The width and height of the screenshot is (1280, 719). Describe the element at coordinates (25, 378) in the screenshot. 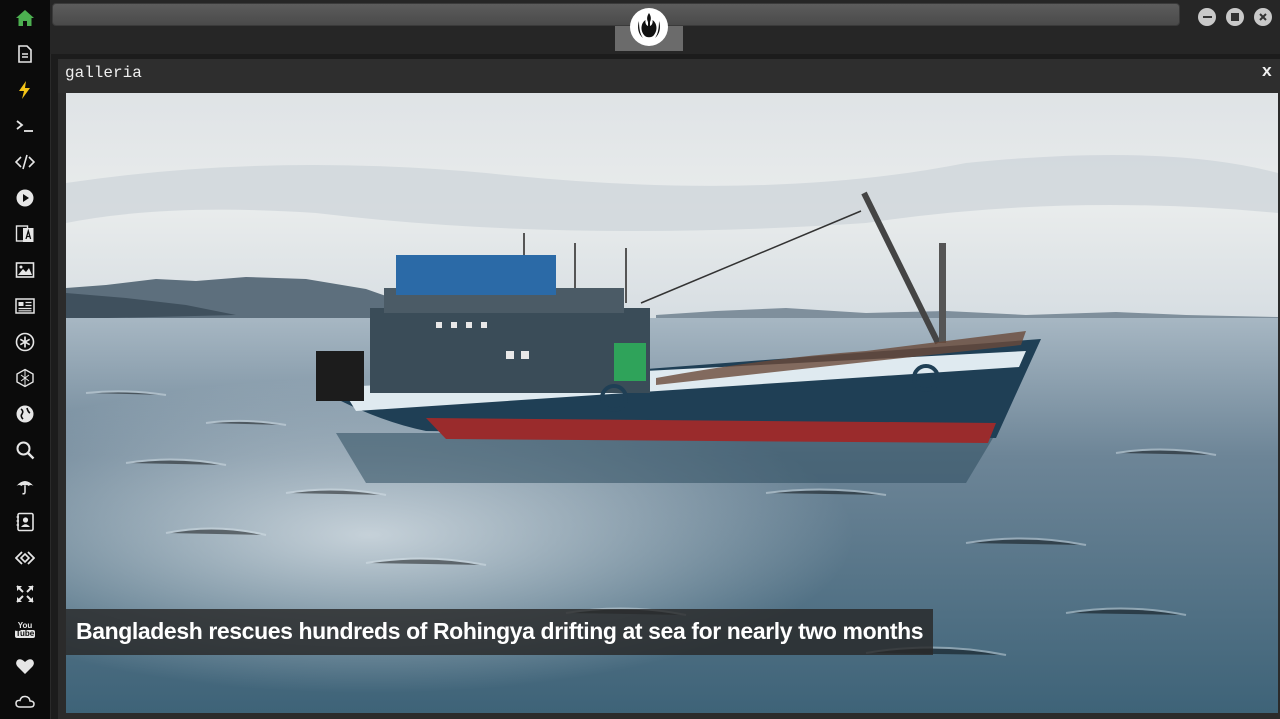

I see `hexagon-icon` at that location.